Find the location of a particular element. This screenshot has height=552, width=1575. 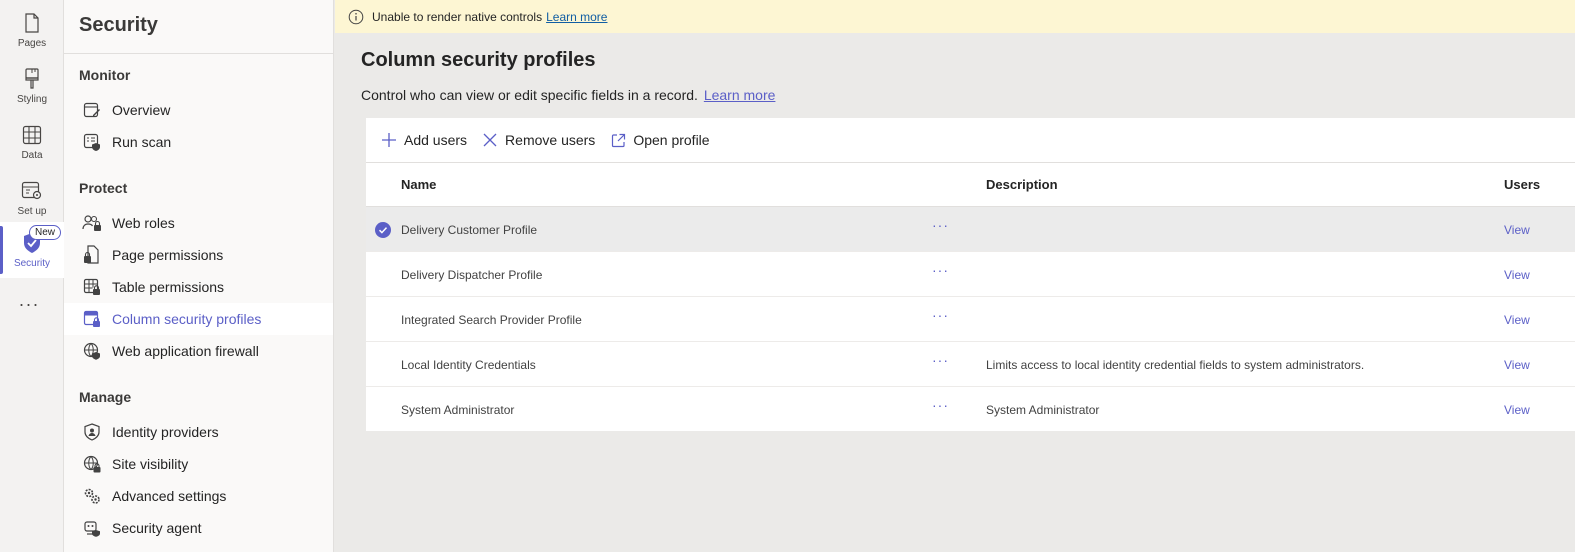

paintbrush-icon is located at coordinates (32, 79).